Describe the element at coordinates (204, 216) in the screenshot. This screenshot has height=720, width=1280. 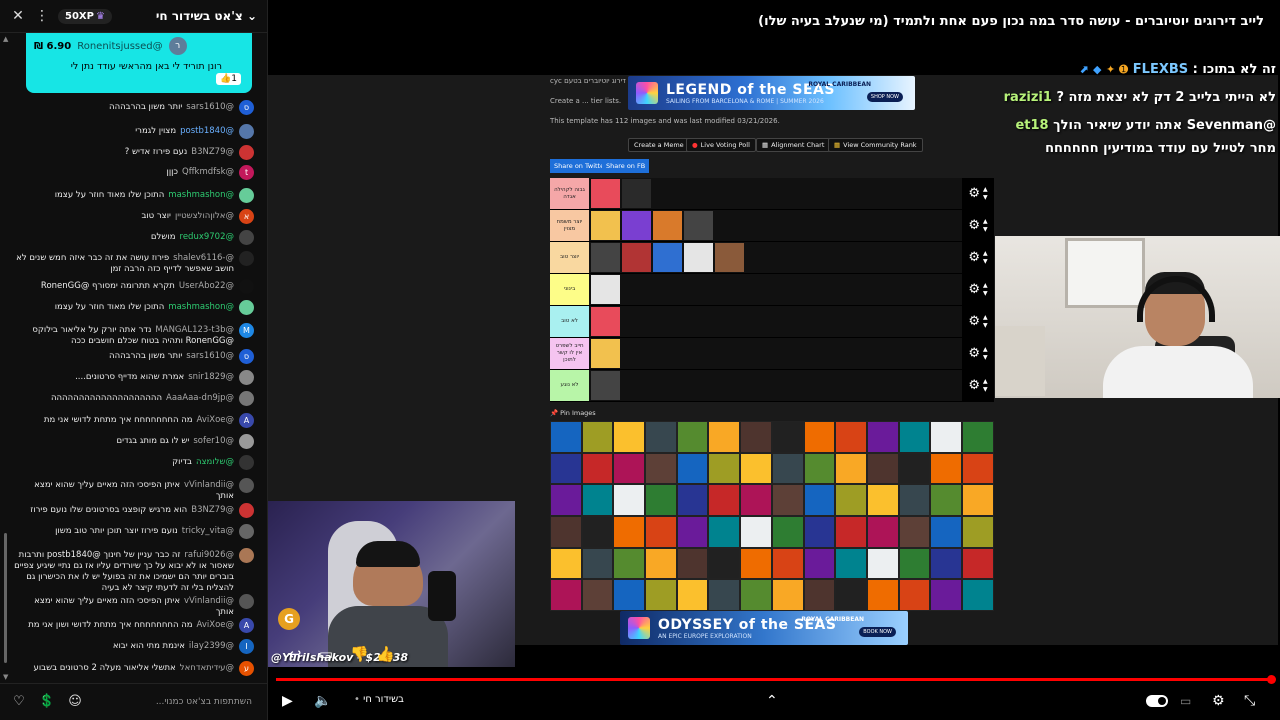
I see `author-name: @אלוןהולצשטיין` at that location.